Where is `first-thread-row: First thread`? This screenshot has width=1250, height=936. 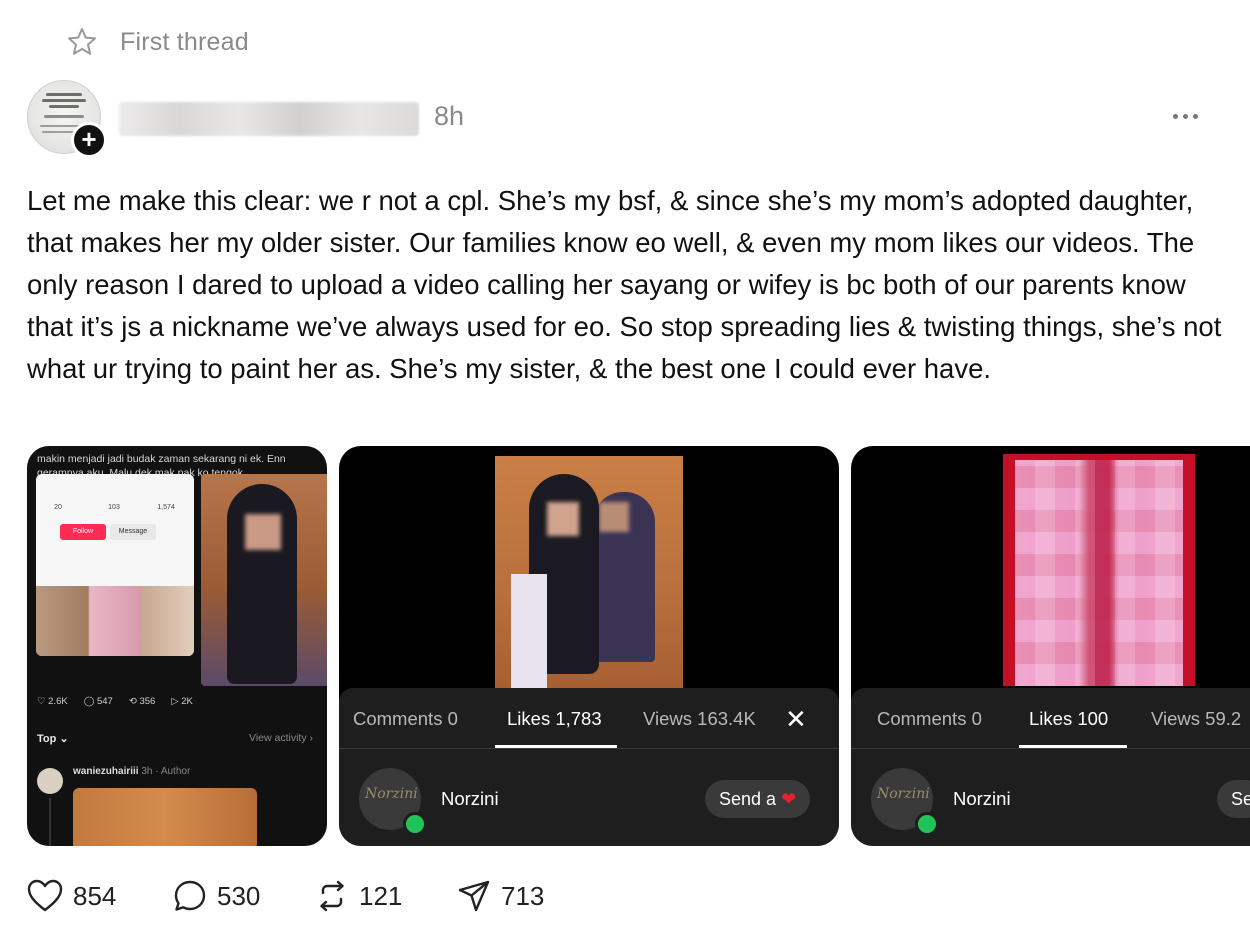 first-thread-row: First thread is located at coordinates (157, 42).